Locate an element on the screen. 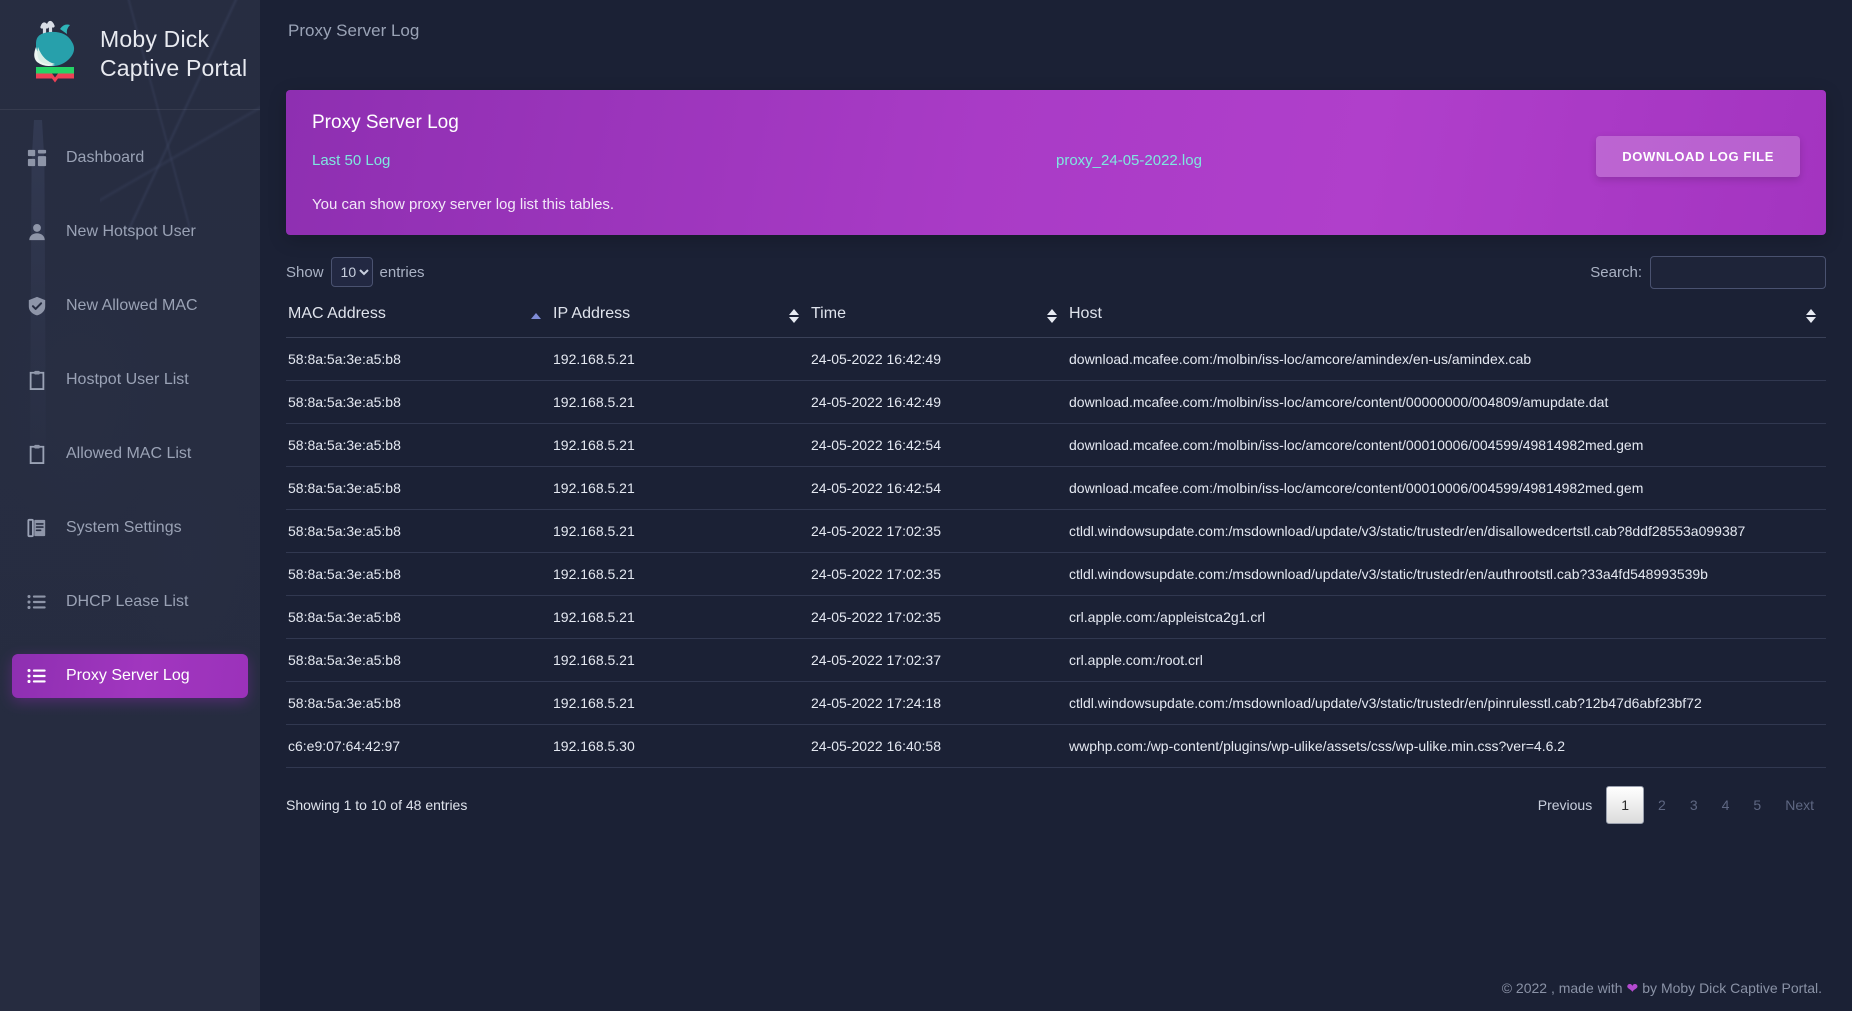 This screenshot has width=1852, height=1011. header-meta-left: Last 50 Log is located at coordinates (684, 166).